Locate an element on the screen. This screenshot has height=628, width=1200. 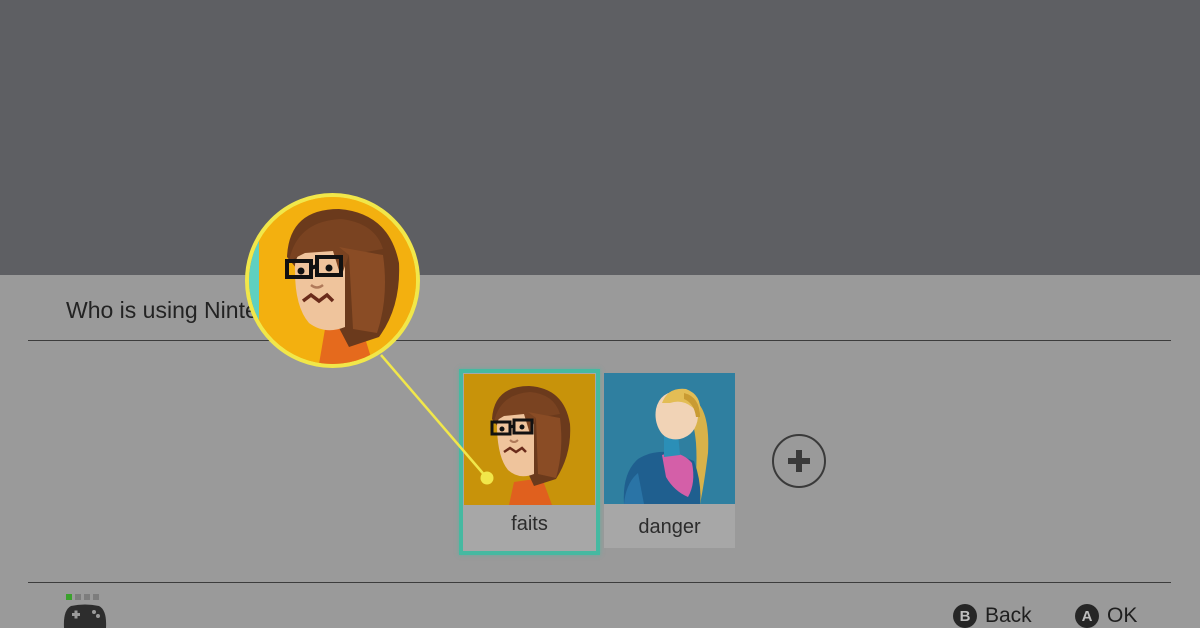
callout-connector is located at coordinates (437, 419).